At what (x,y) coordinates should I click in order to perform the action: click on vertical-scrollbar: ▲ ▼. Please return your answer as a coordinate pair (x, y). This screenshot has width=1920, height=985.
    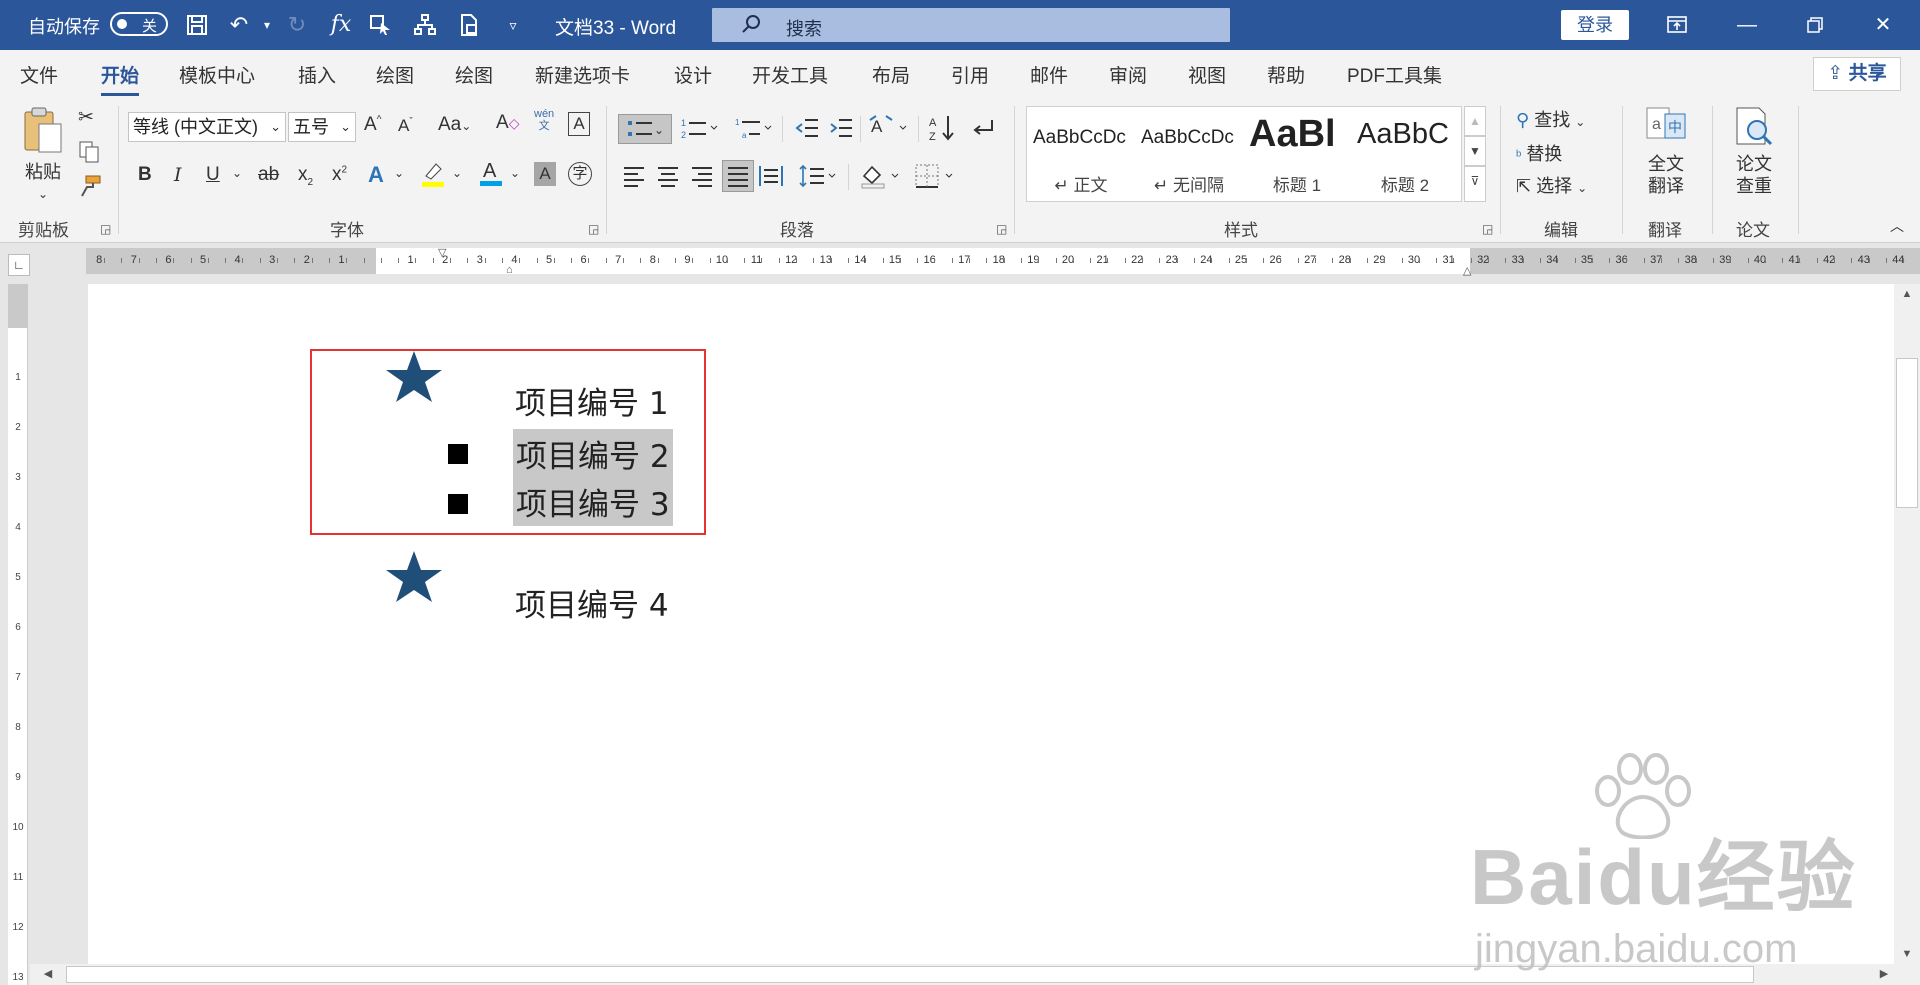
    Looking at the image, I should click on (1907, 634).